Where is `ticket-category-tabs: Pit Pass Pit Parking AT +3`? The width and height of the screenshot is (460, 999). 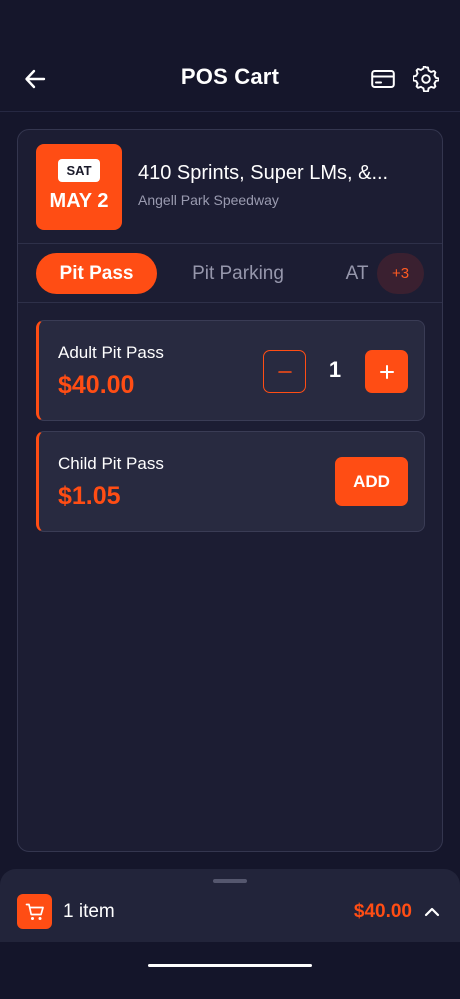 ticket-category-tabs: Pit Pass Pit Parking AT +3 is located at coordinates (230, 273).